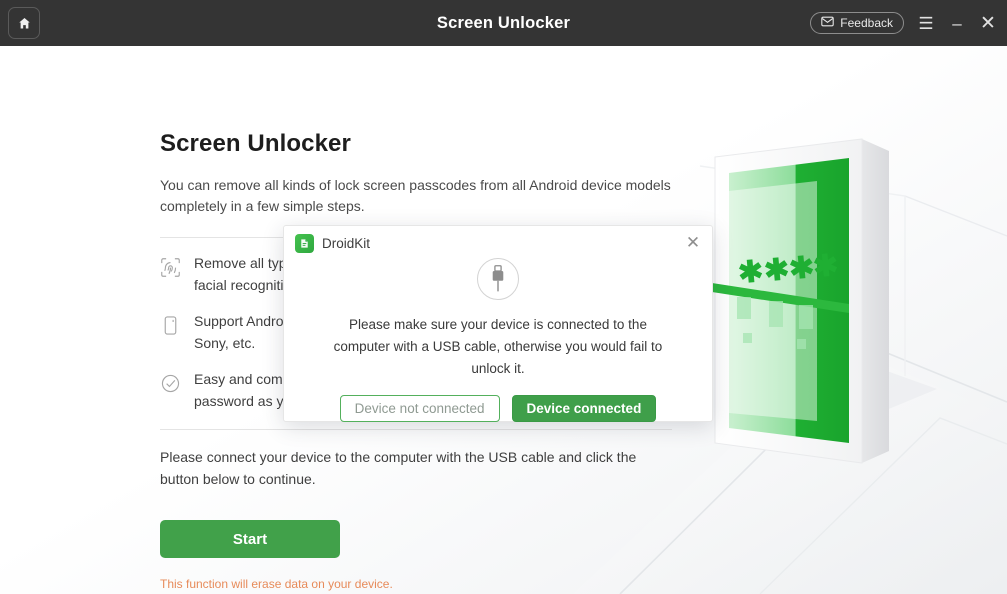  I want to click on passcode-mask: ✱, so click(751, 272).